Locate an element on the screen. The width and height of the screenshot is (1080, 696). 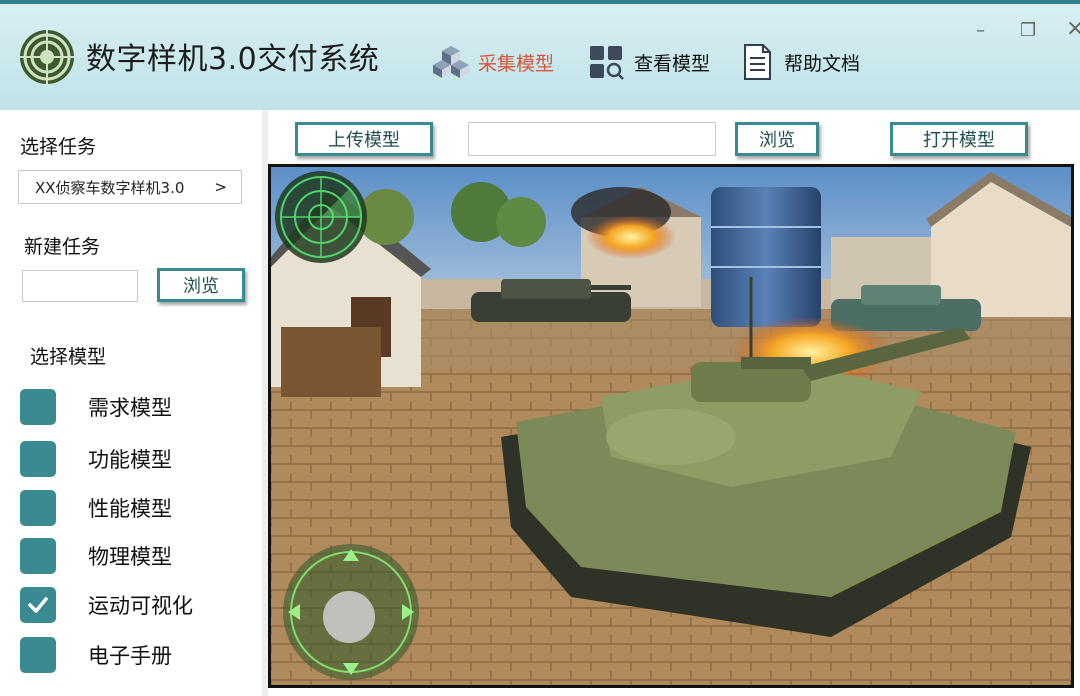
nav-collect-model: 采集模型 is located at coordinates (493, 62).